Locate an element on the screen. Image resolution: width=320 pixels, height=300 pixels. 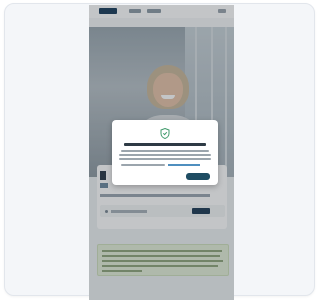
shield-check-icon is located at coordinates (165, 133).